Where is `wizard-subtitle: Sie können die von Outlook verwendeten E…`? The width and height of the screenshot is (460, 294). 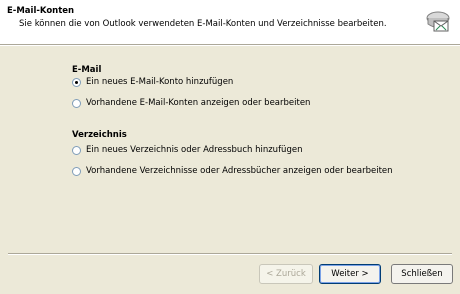
wizard-subtitle: Sie können die von Outlook verwendeten E… is located at coordinates (203, 24).